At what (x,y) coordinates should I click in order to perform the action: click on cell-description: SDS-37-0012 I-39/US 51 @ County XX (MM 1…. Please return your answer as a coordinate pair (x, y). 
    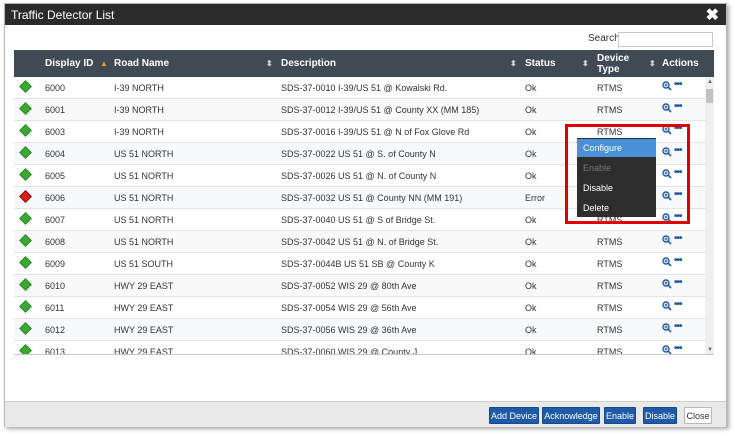
    Looking at the image, I should click on (380, 110).